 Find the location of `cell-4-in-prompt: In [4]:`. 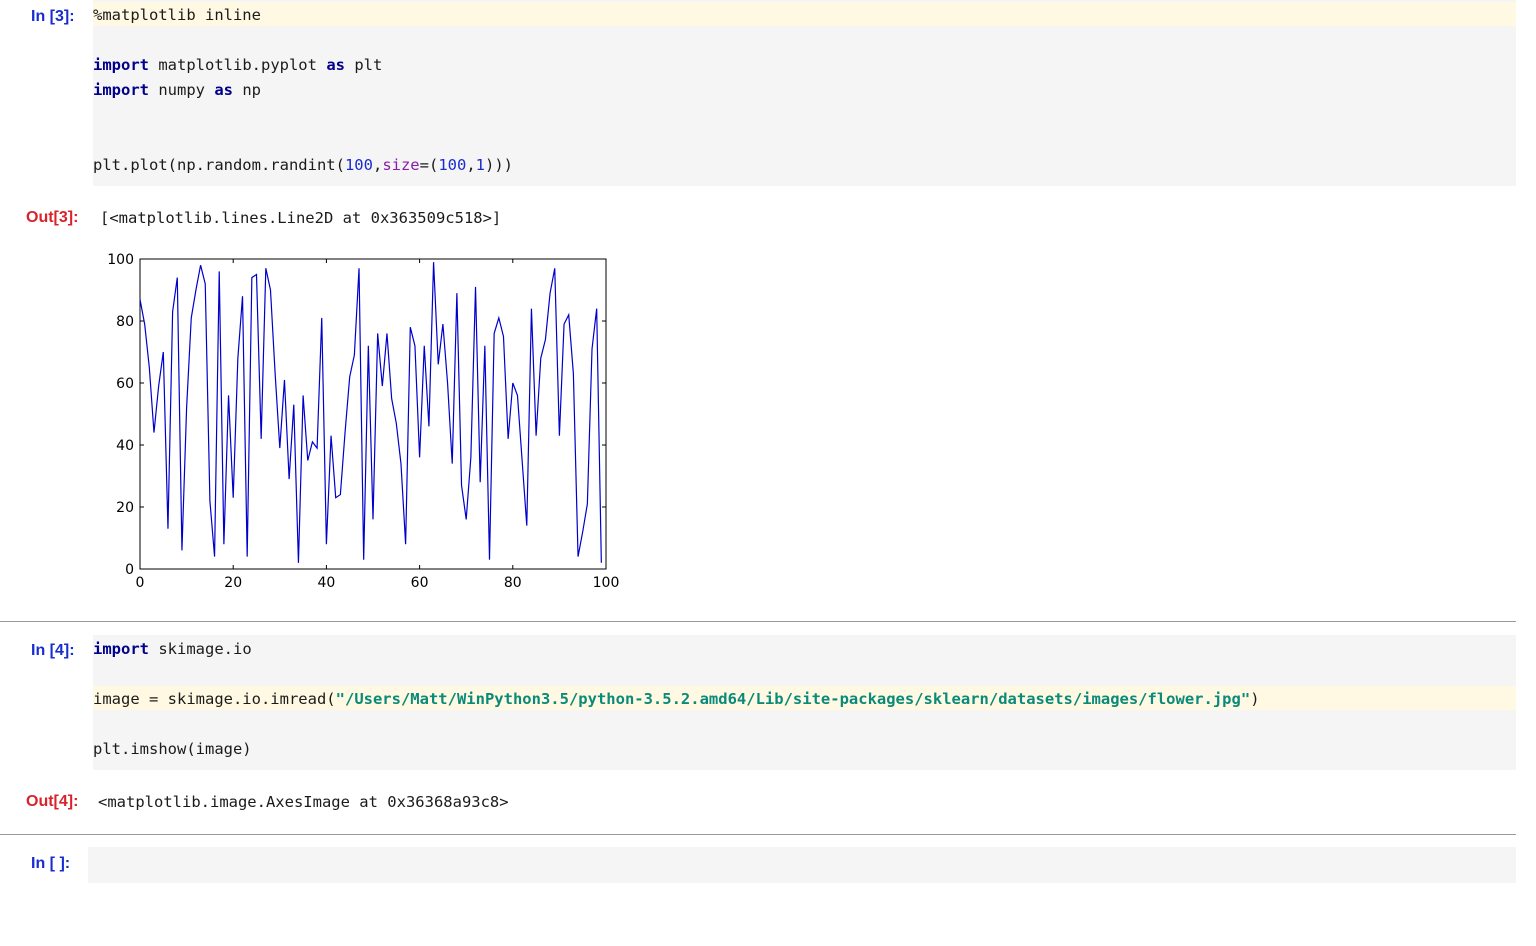

cell-4-in-prompt: In [4]: is located at coordinates (53, 650).